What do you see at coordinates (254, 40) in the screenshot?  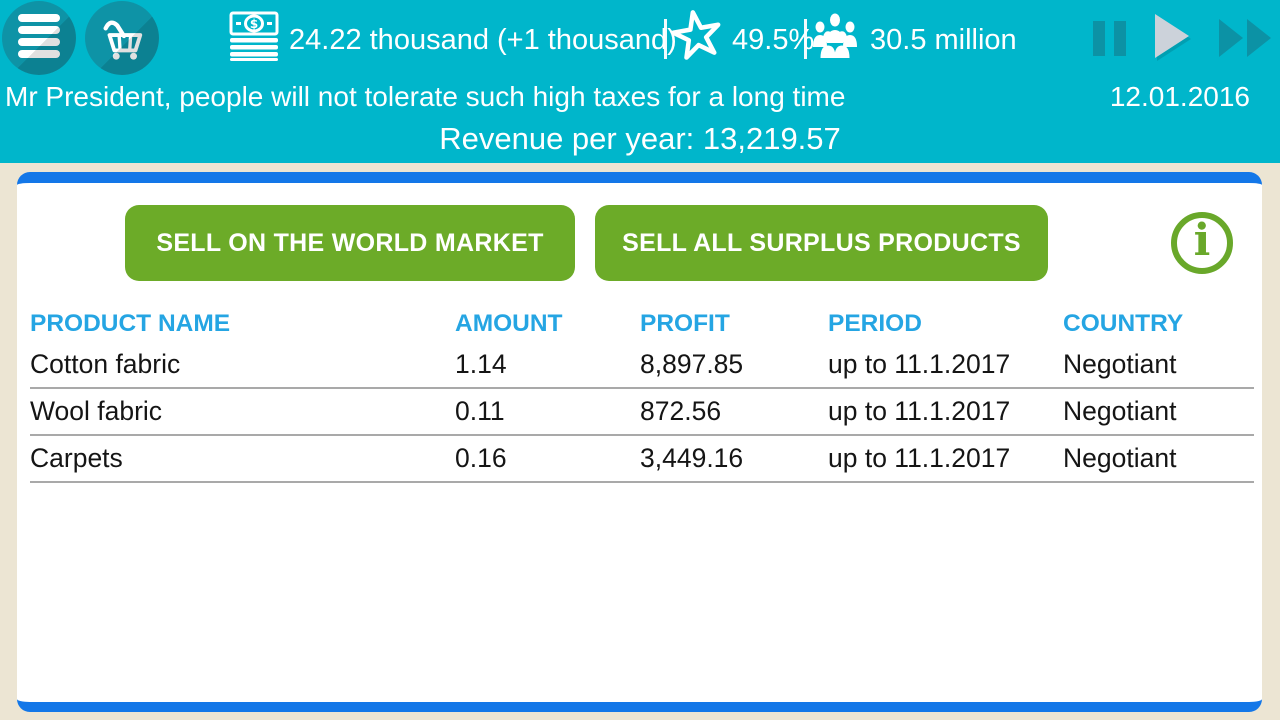 I see `money-icon: $` at bounding box center [254, 40].